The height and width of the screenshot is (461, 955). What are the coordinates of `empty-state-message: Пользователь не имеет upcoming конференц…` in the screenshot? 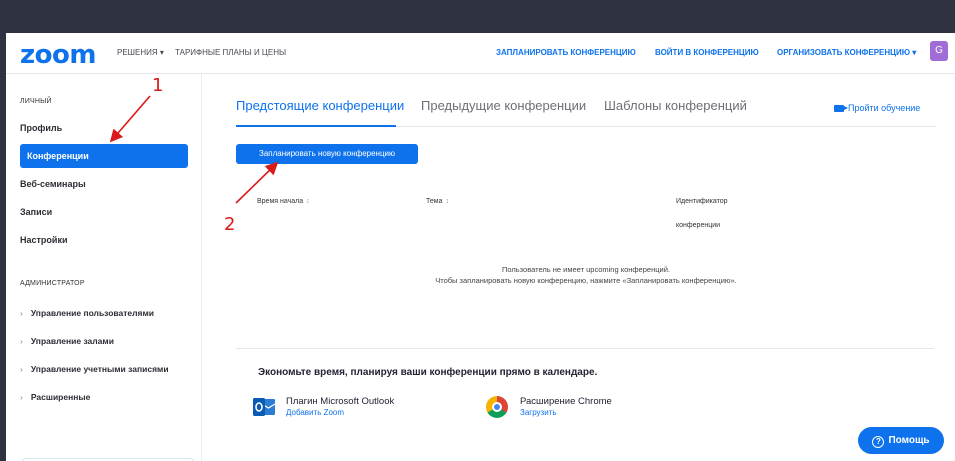 It's located at (586, 275).